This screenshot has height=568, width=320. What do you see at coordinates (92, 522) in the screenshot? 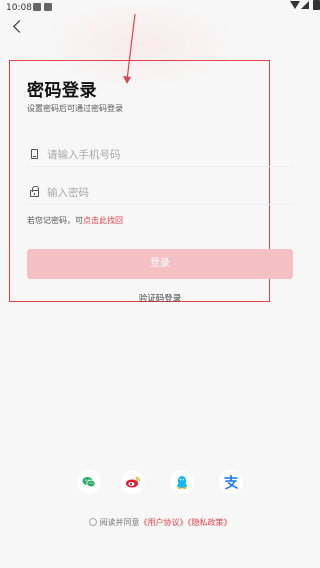
I see `agree-radio` at bounding box center [92, 522].